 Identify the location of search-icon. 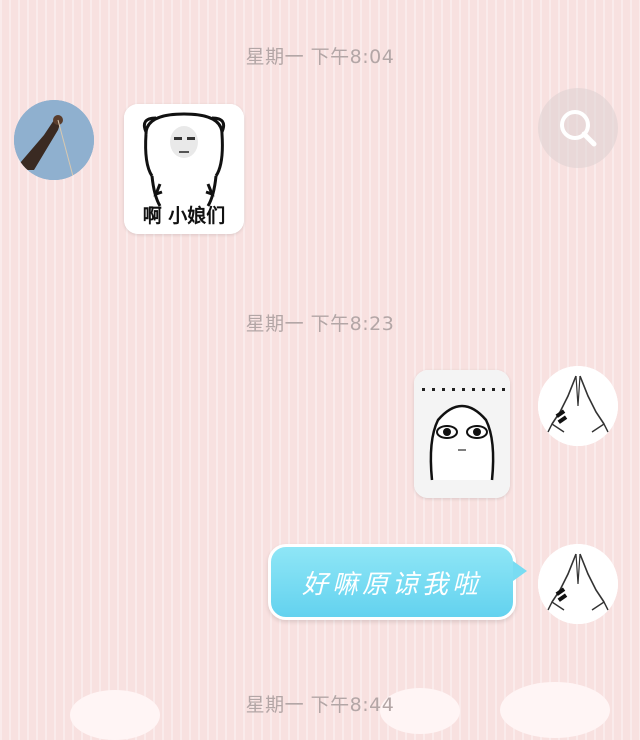
(578, 128).